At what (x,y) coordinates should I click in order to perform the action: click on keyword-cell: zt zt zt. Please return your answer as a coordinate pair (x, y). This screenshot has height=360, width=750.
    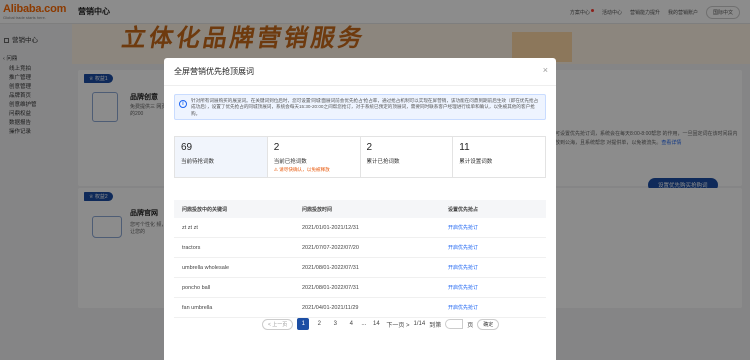
    Looking at the image, I should click on (190, 227).